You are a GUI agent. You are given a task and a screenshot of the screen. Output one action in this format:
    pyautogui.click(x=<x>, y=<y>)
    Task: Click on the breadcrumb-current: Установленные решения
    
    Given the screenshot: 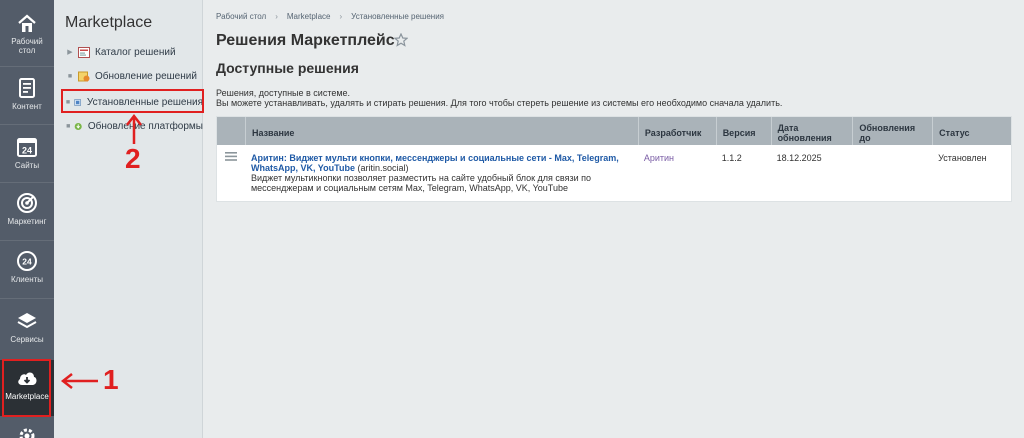 What is the action you would take?
    pyautogui.click(x=398, y=16)
    